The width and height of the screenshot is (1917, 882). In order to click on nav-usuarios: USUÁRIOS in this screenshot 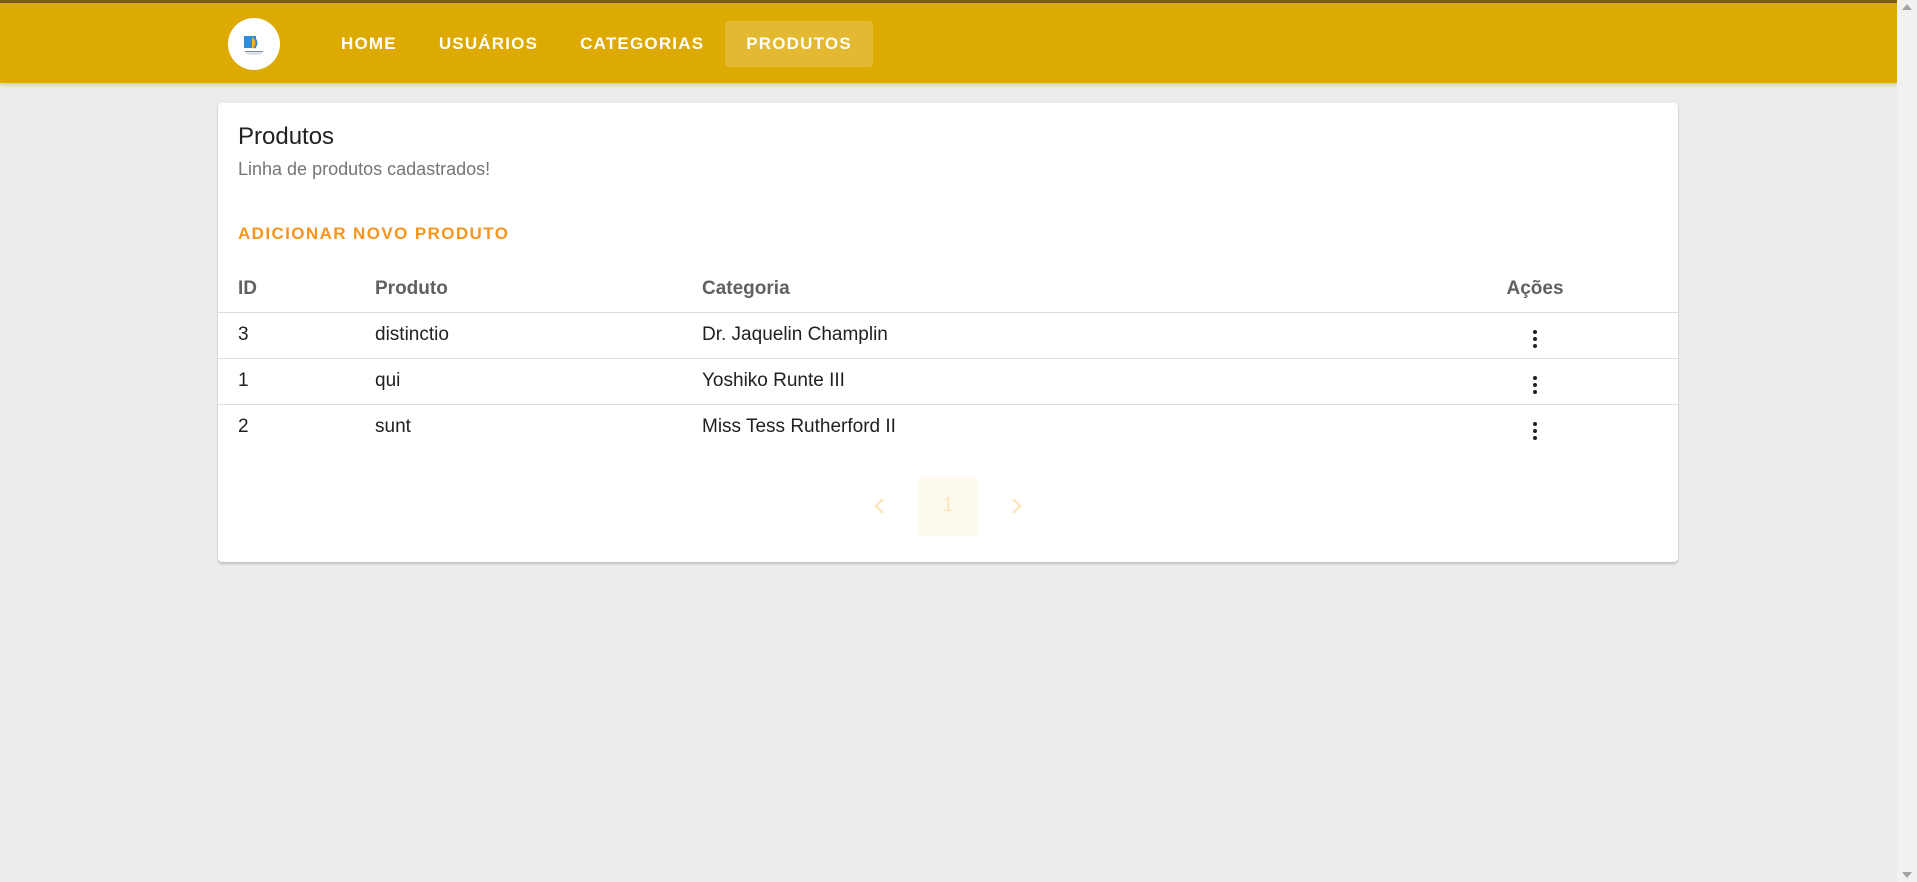, I will do `click(488, 44)`.